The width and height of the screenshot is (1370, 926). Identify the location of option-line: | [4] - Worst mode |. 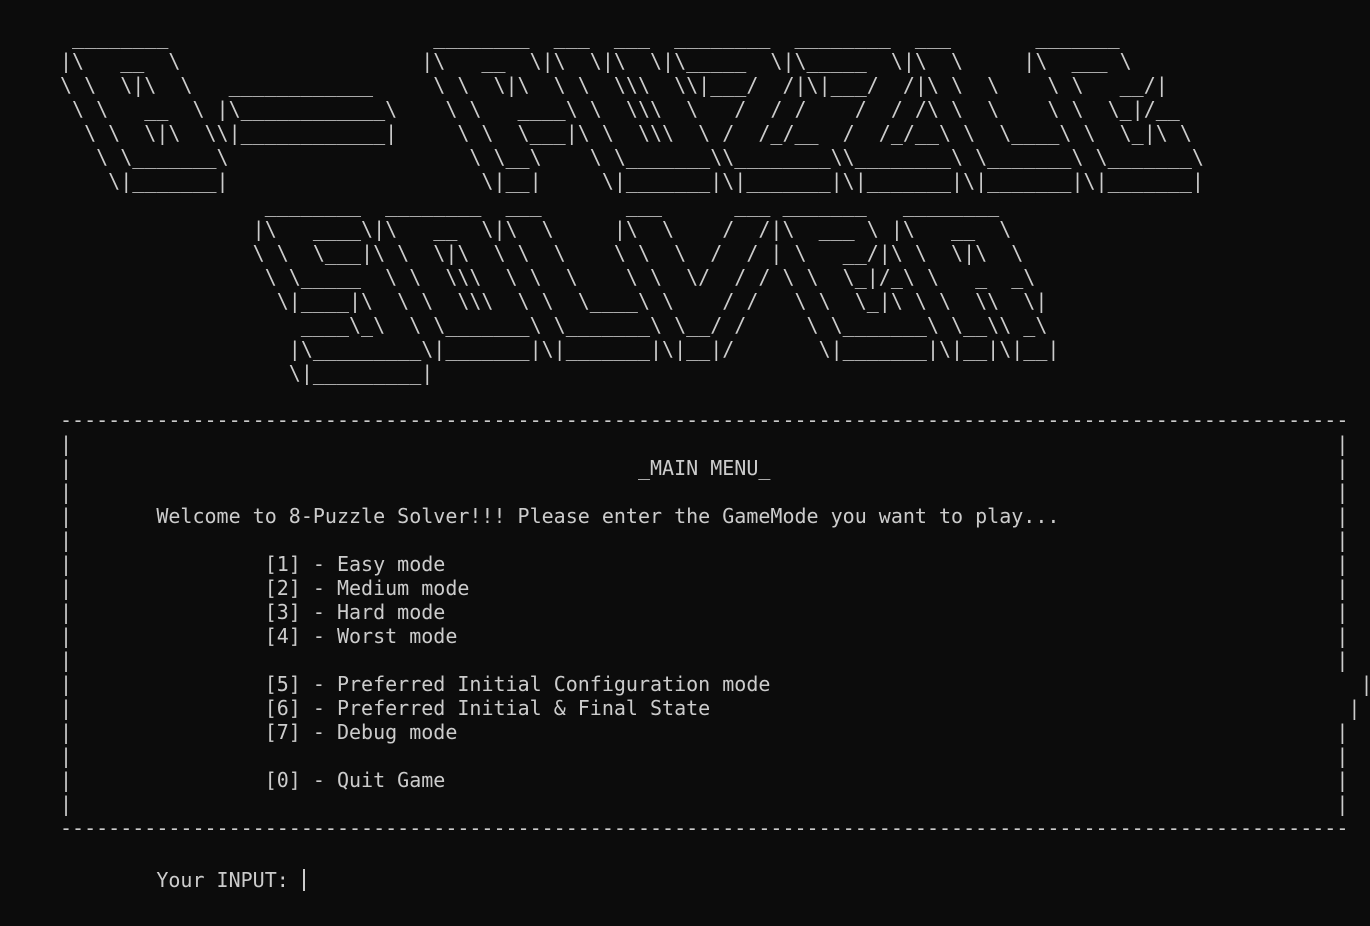
(704, 636).